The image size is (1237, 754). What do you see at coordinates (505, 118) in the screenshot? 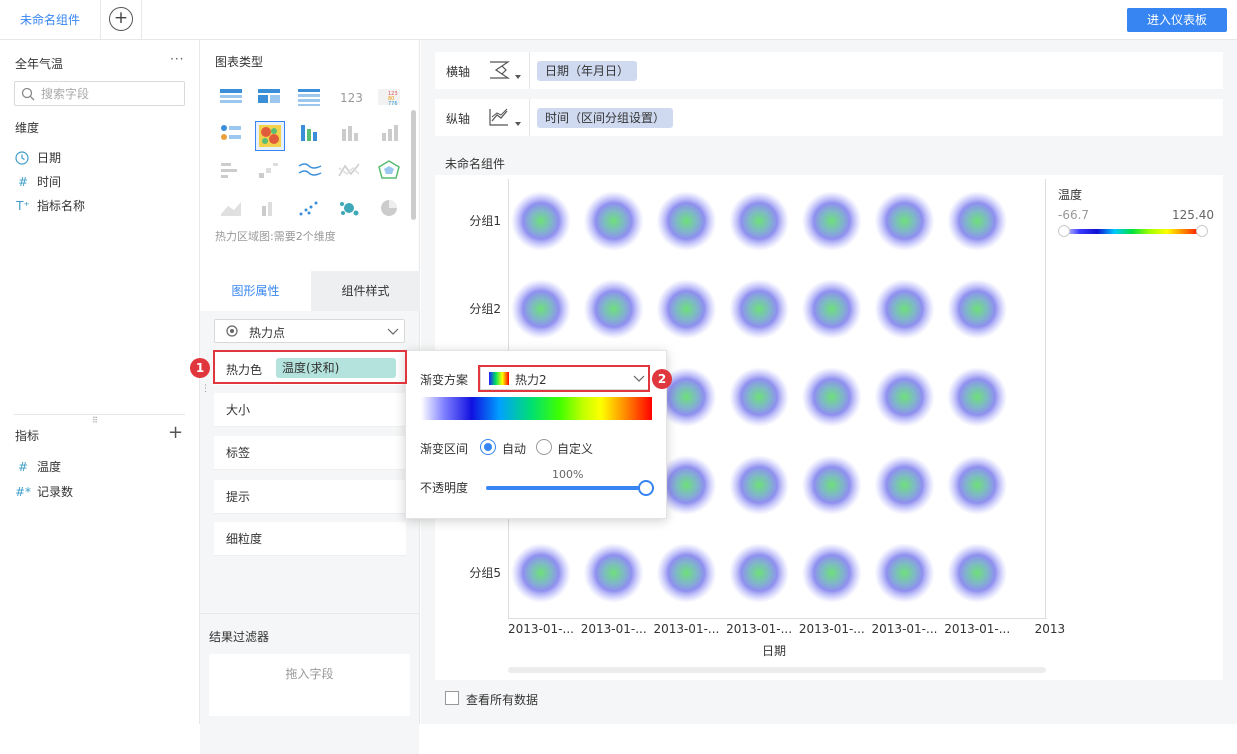
I see `y-axis-type-icon` at bounding box center [505, 118].